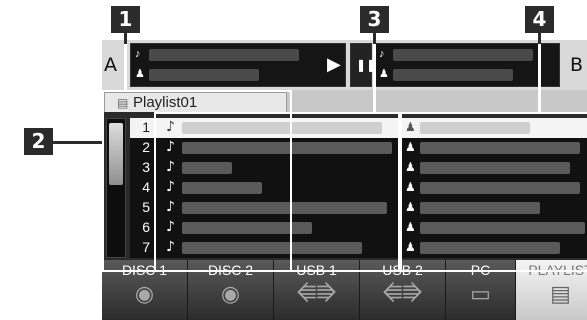  Describe the element at coordinates (480, 270) in the screenshot. I see `source-label: PC` at that location.